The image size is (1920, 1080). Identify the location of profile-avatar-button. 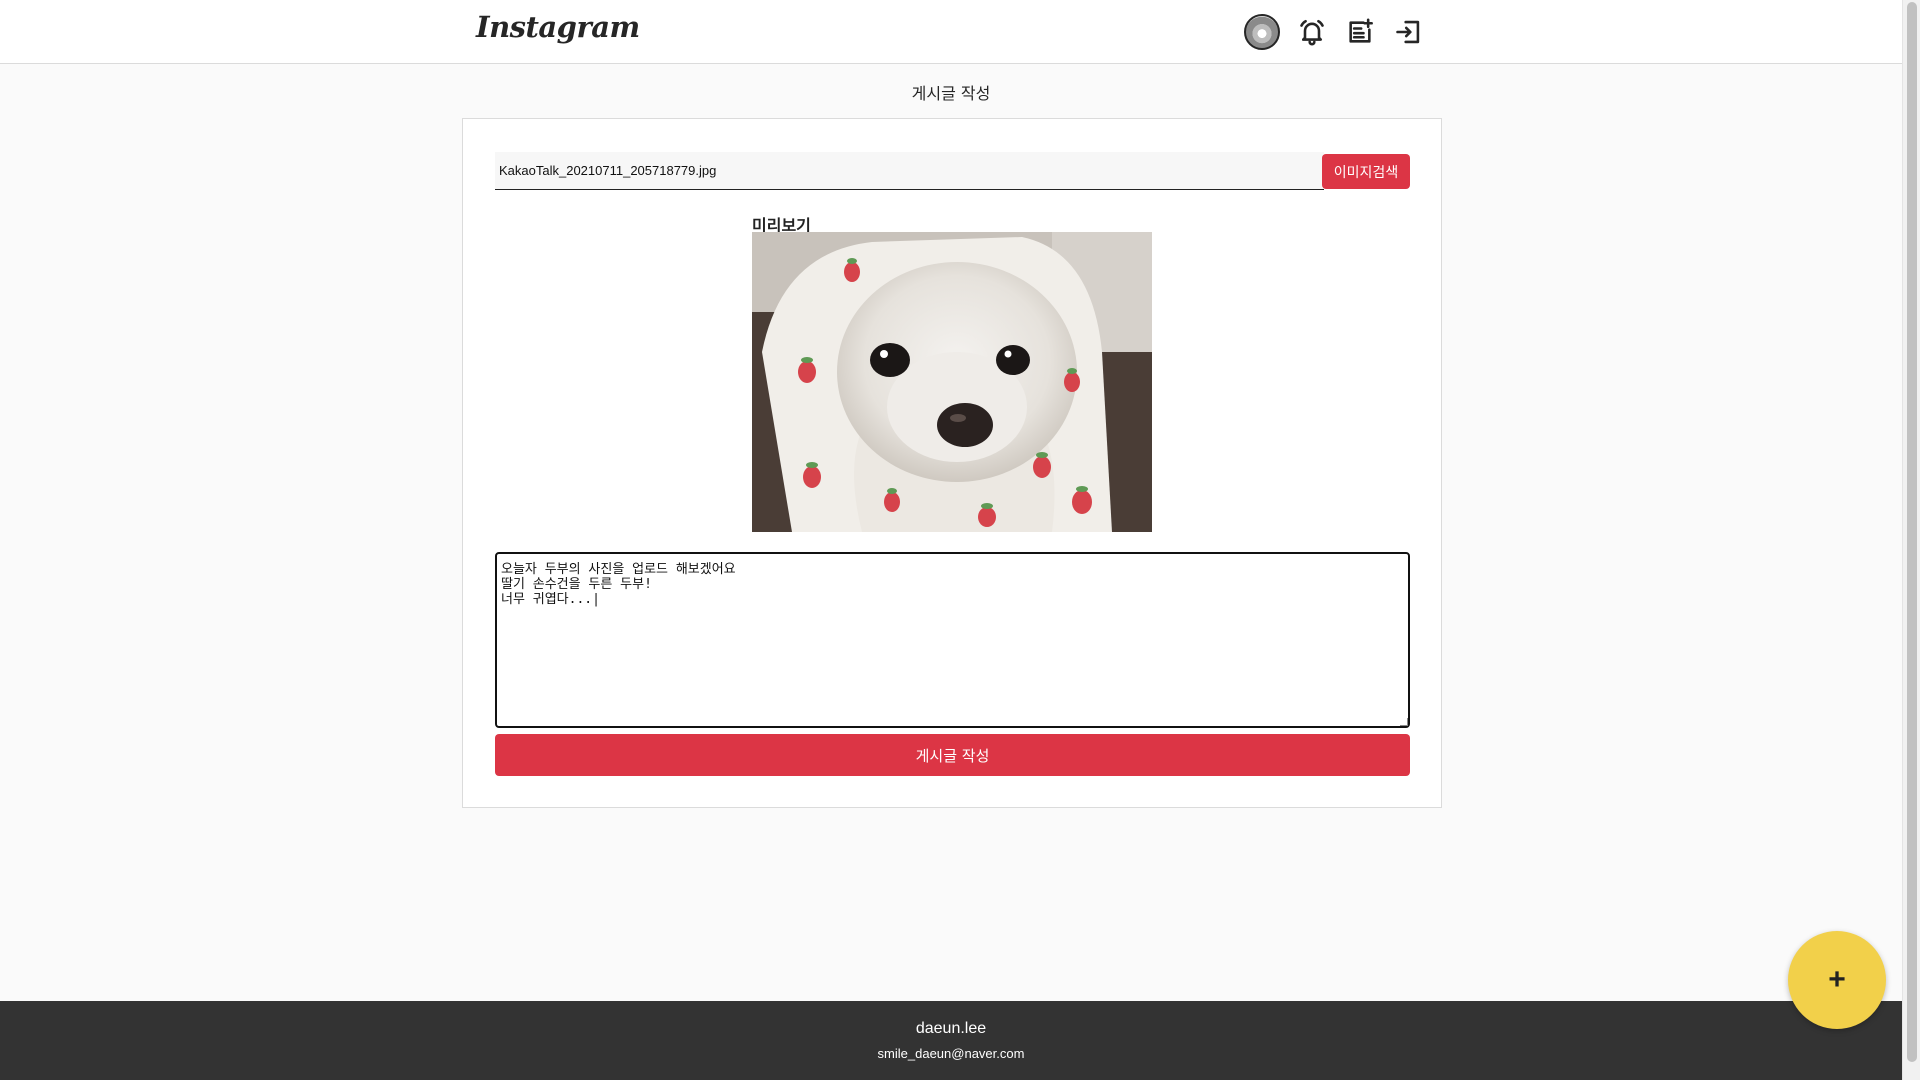
(1262, 32).